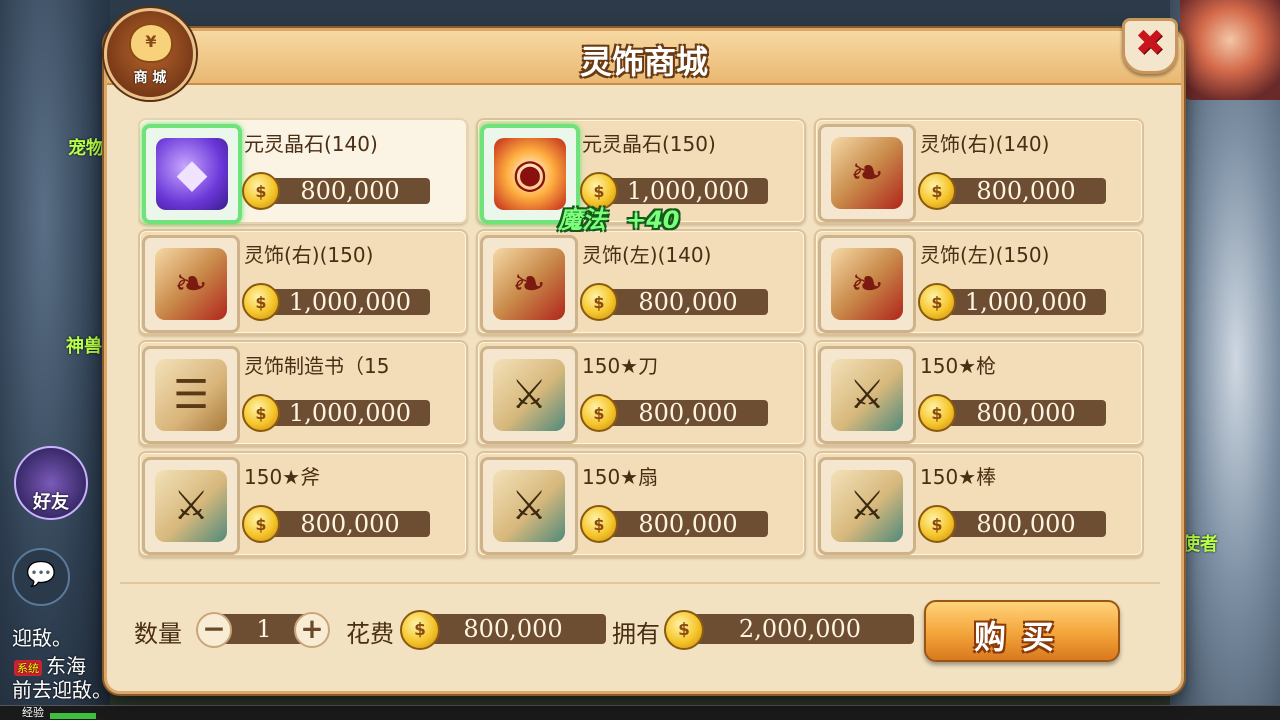 Image resolution: width=1280 pixels, height=720 pixels. What do you see at coordinates (312, 630) in the screenshot?
I see `increase-button: +` at bounding box center [312, 630].